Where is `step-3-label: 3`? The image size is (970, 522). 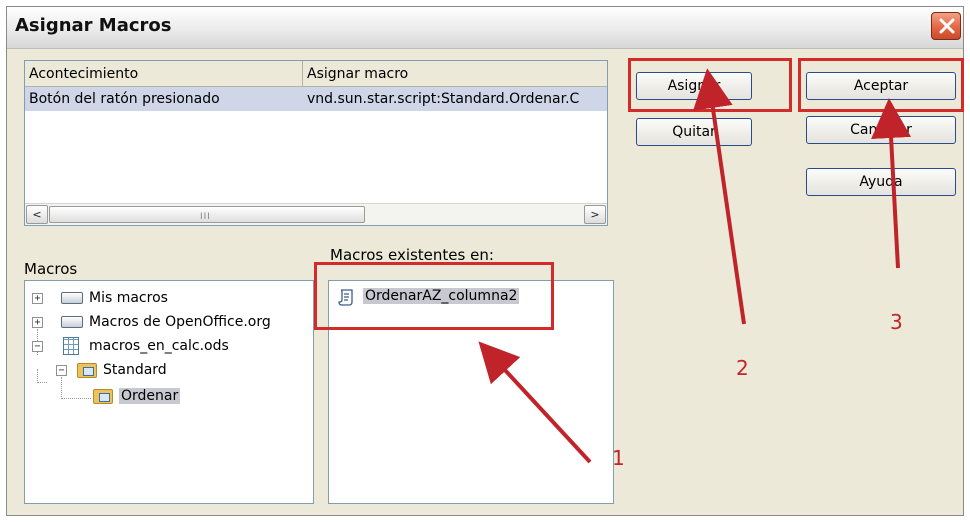
step-3-label: 3 is located at coordinates (896, 322).